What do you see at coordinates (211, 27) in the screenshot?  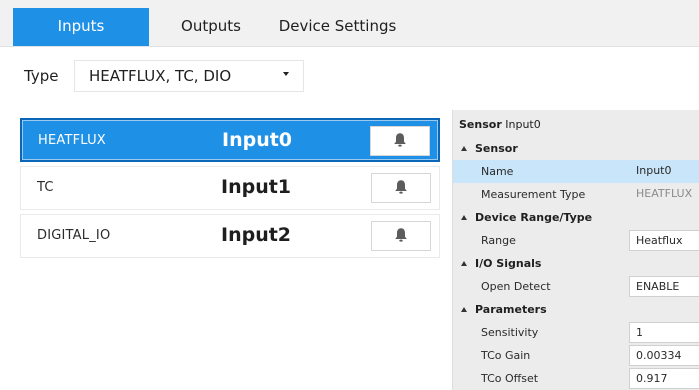 I see `tab-outputs: Outputs` at bounding box center [211, 27].